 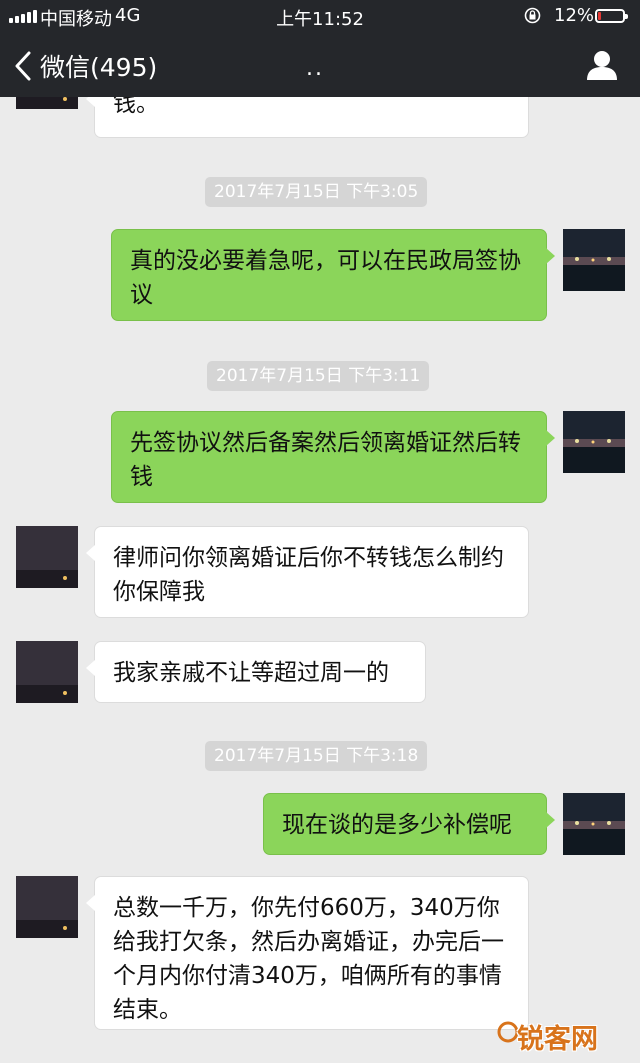 What do you see at coordinates (508, 1032) in the screenshot?
I see `watermark-logo-icon` at bounding box center [508, 1032].